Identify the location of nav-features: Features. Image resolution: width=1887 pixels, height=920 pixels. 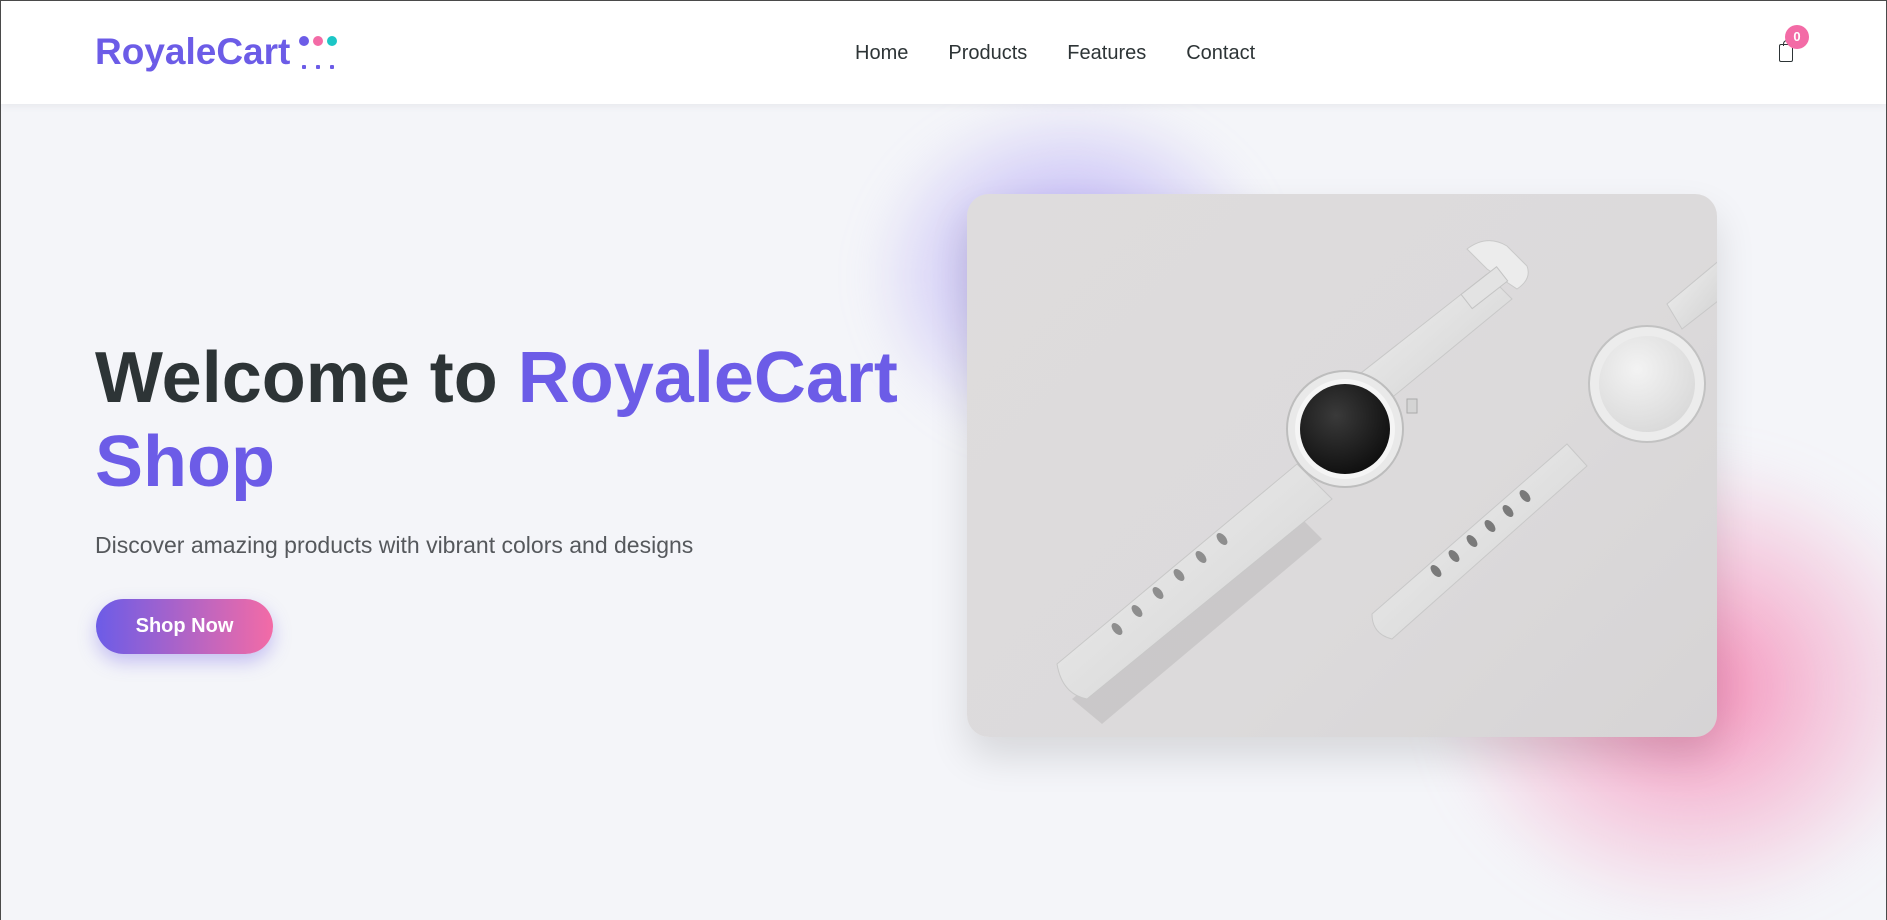
(1106, 53).